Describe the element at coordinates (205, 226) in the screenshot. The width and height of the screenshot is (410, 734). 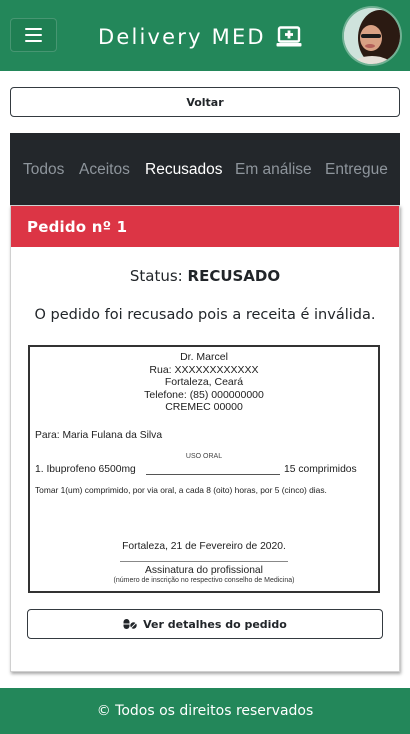
I see `order-title: Pedido nº 1` at that location.